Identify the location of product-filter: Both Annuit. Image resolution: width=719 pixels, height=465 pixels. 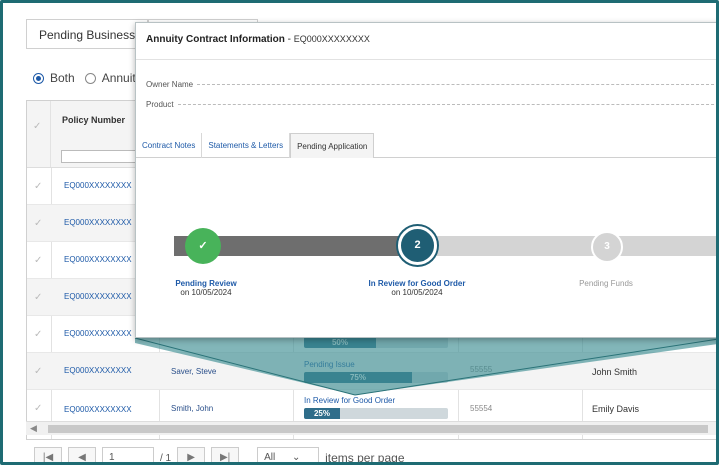
(84, 78).